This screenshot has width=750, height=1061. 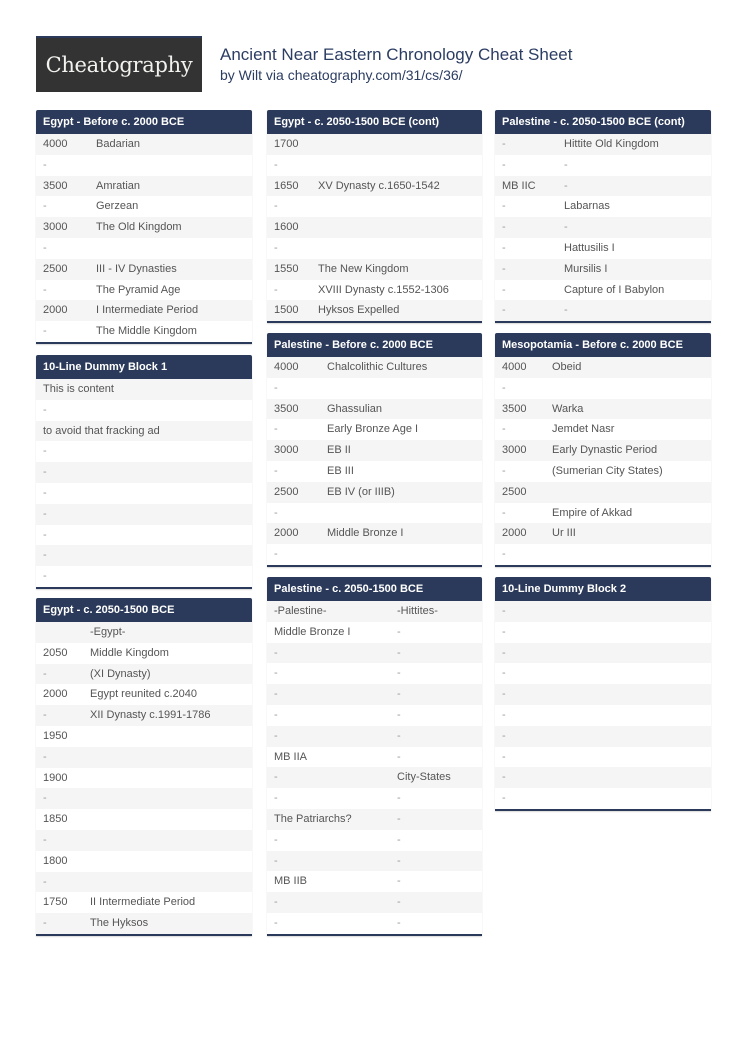 I want to click on block-rows: - - - - - - - - - -, so click(x=603, y=705).